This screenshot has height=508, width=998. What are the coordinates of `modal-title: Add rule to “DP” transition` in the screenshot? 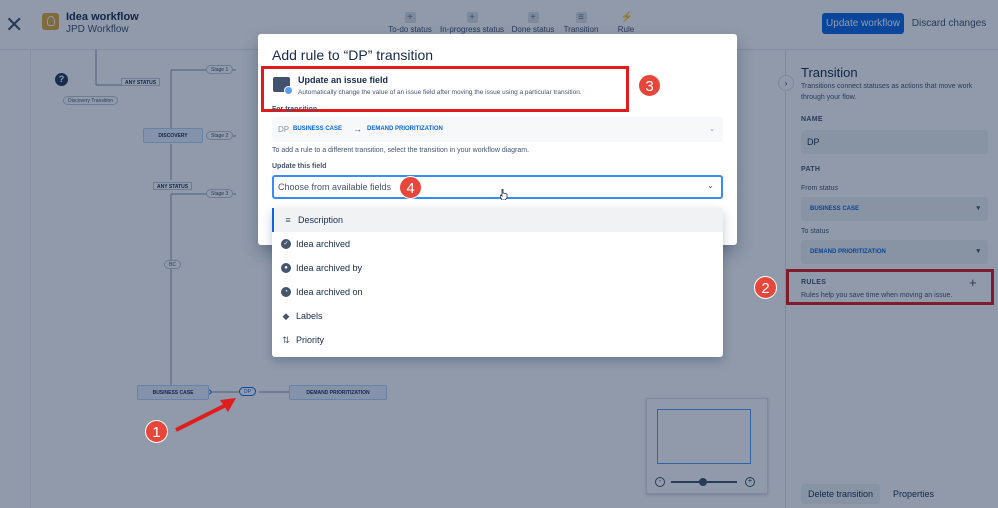 It's located at (353, 55).